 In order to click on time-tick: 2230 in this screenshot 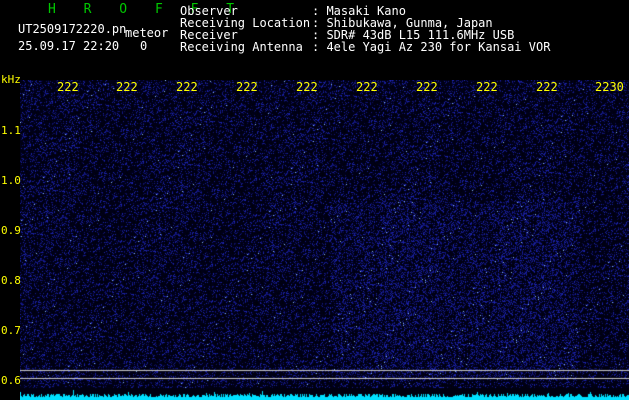, I will do `click(609, 87)`.